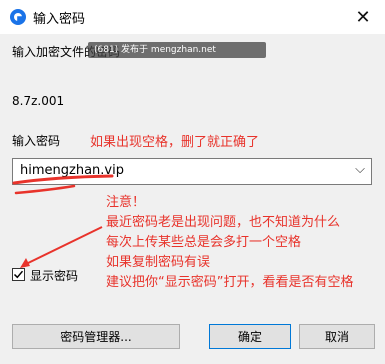 This screenshot has width=385, height=364. What do you see at coordinates (223, 222) in the screenshot?
I see `warning-line: 最近密码老是出现问题，也不知道为什么` at bounding box center [223, 222].